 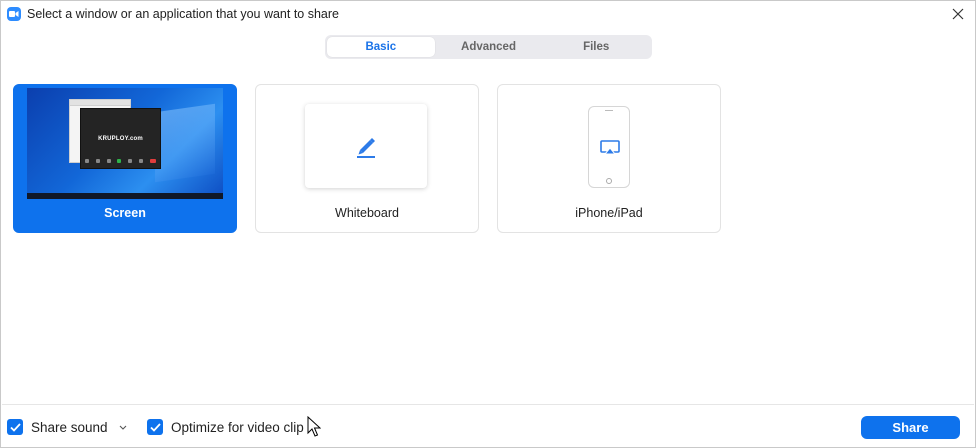 I want to click on share-sound-option: Share sound, so click(x=57, y=427).